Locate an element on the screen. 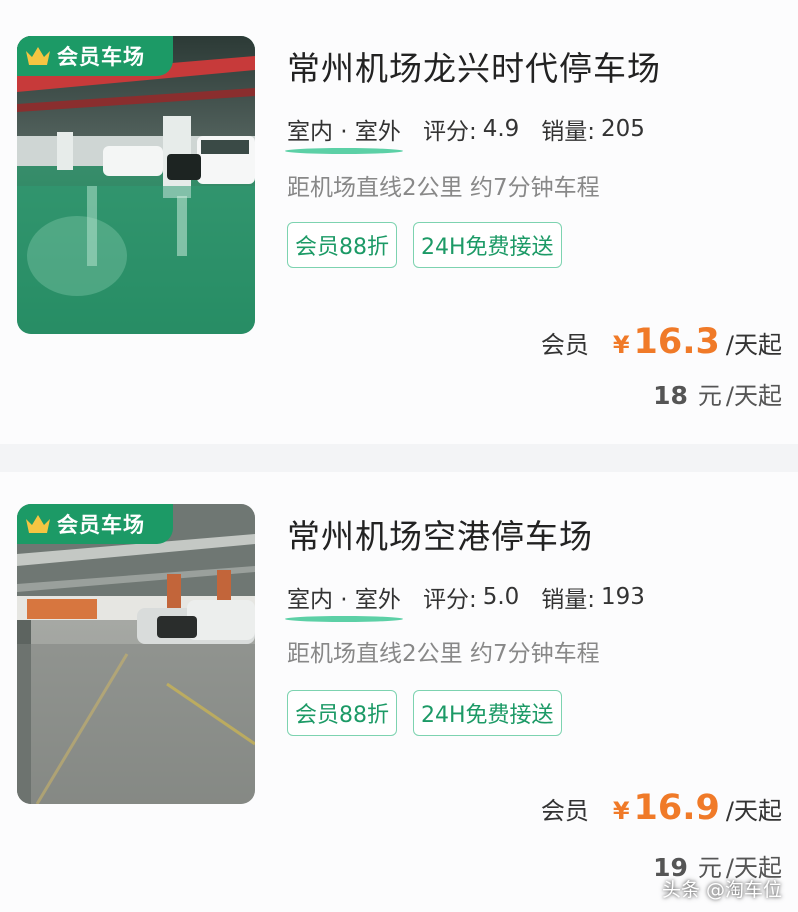  original-price-unit: 元 is located at coordinates (709, 396).